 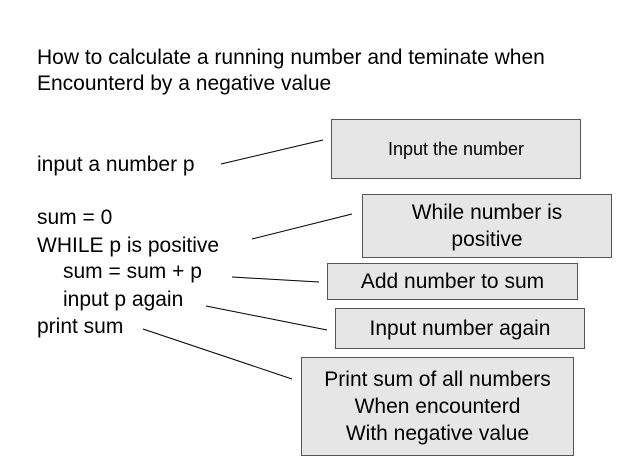 I want to click on connector-print, so click(x=217, y=354).